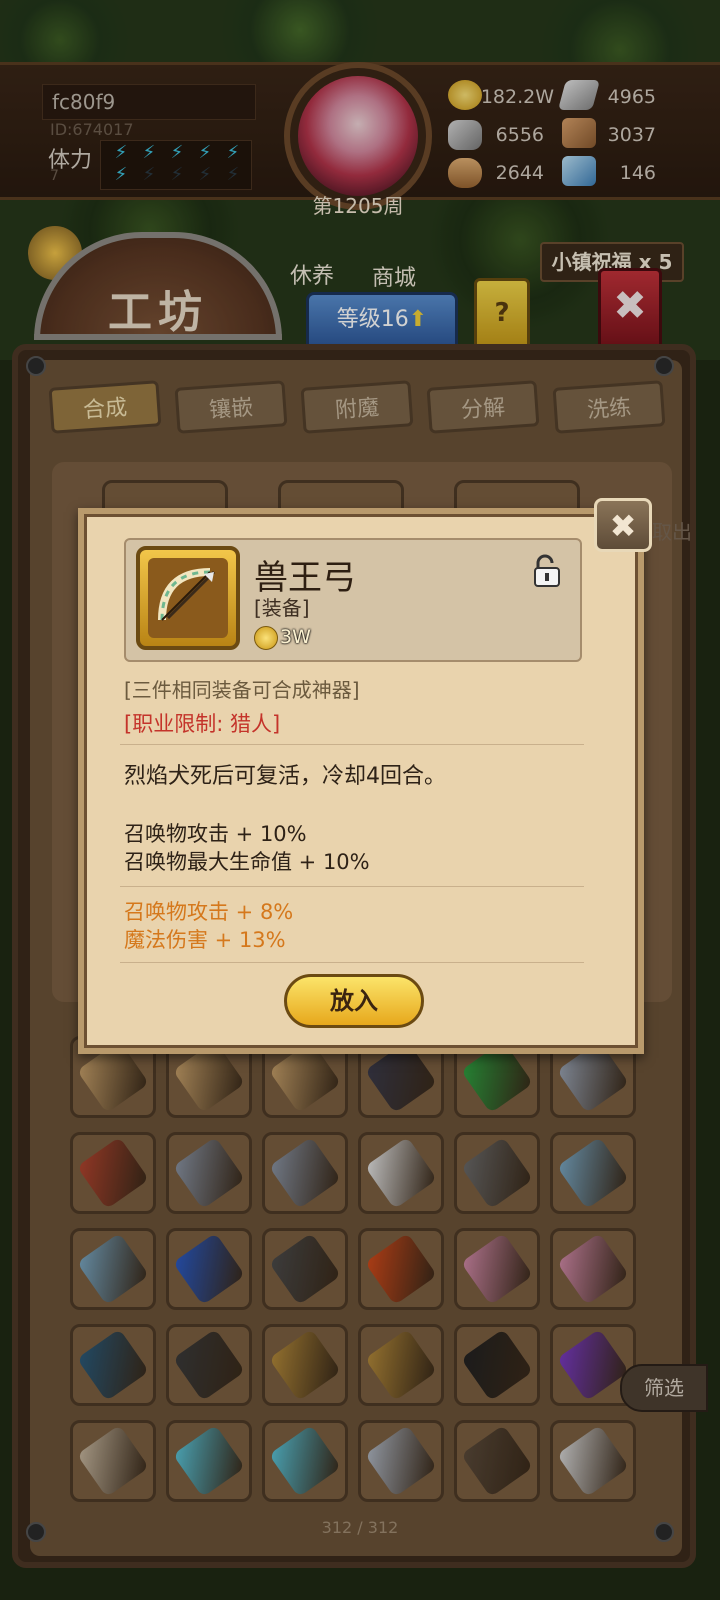 This screenshot has height=1600, width=720. I want to click on stat-line: 召唤物攻击 + 10%, so click(215, 834).